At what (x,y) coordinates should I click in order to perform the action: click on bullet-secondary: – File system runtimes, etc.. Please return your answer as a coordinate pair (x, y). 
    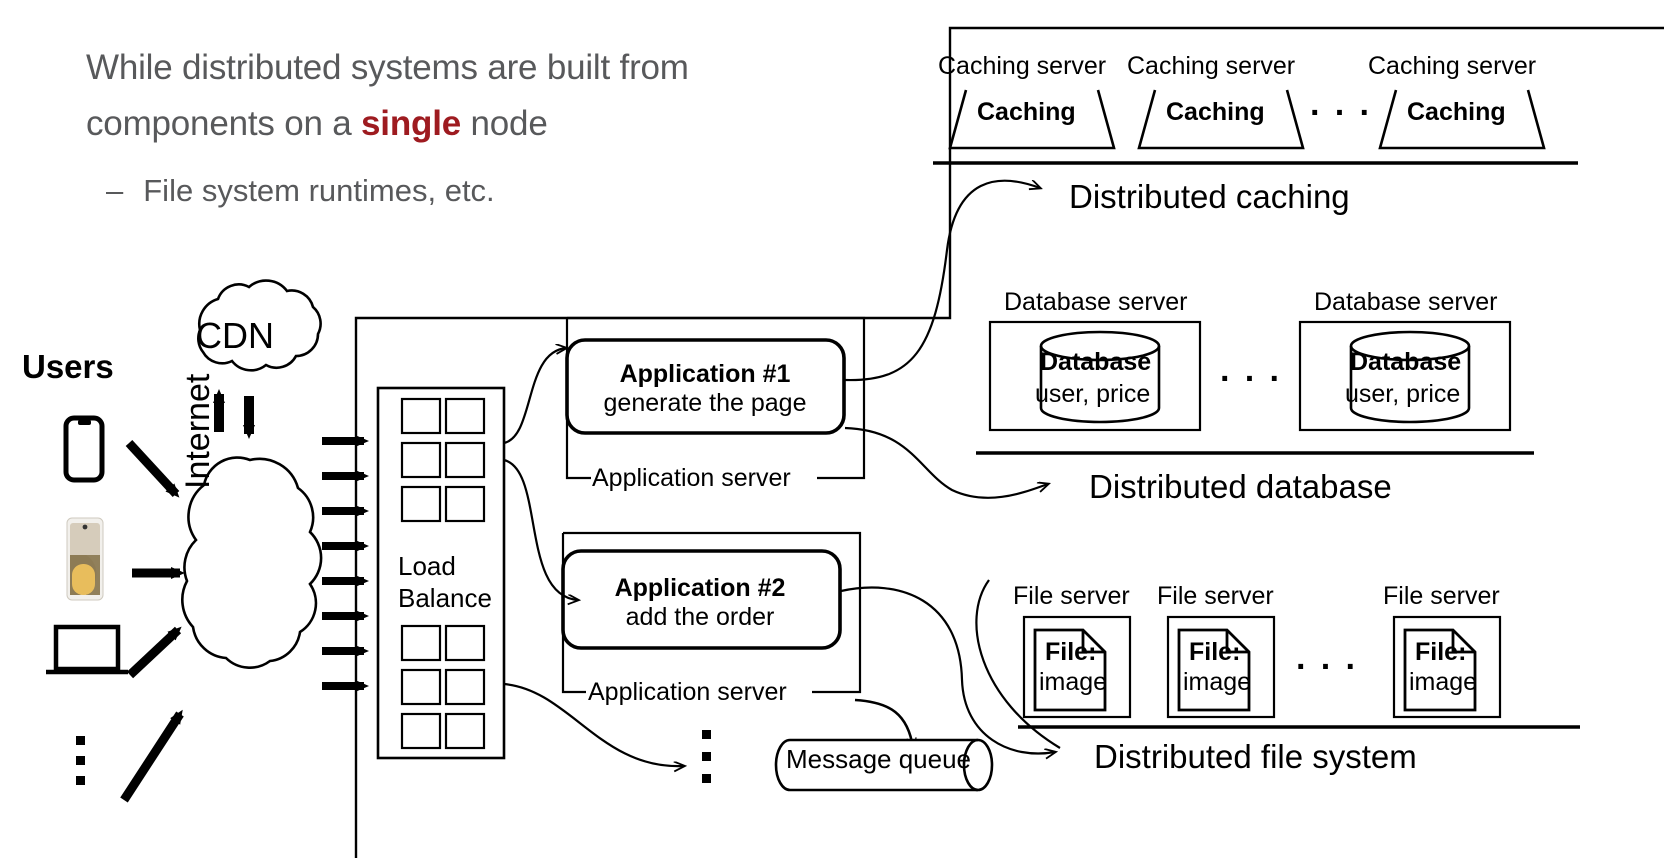
    Looking at the image, I should click on (456, 191).